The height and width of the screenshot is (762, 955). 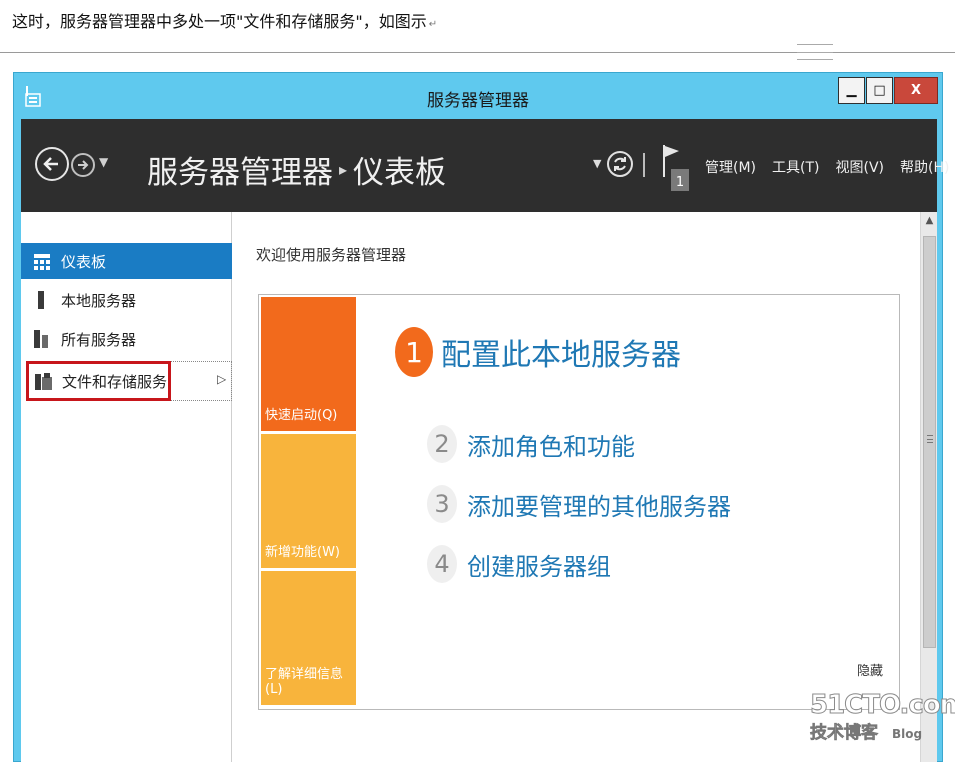 What do you see at coordinates (84, 261) in the screenshot?
I see `sidebar-item-label: 仪表板` at bounding box center [84, 261].